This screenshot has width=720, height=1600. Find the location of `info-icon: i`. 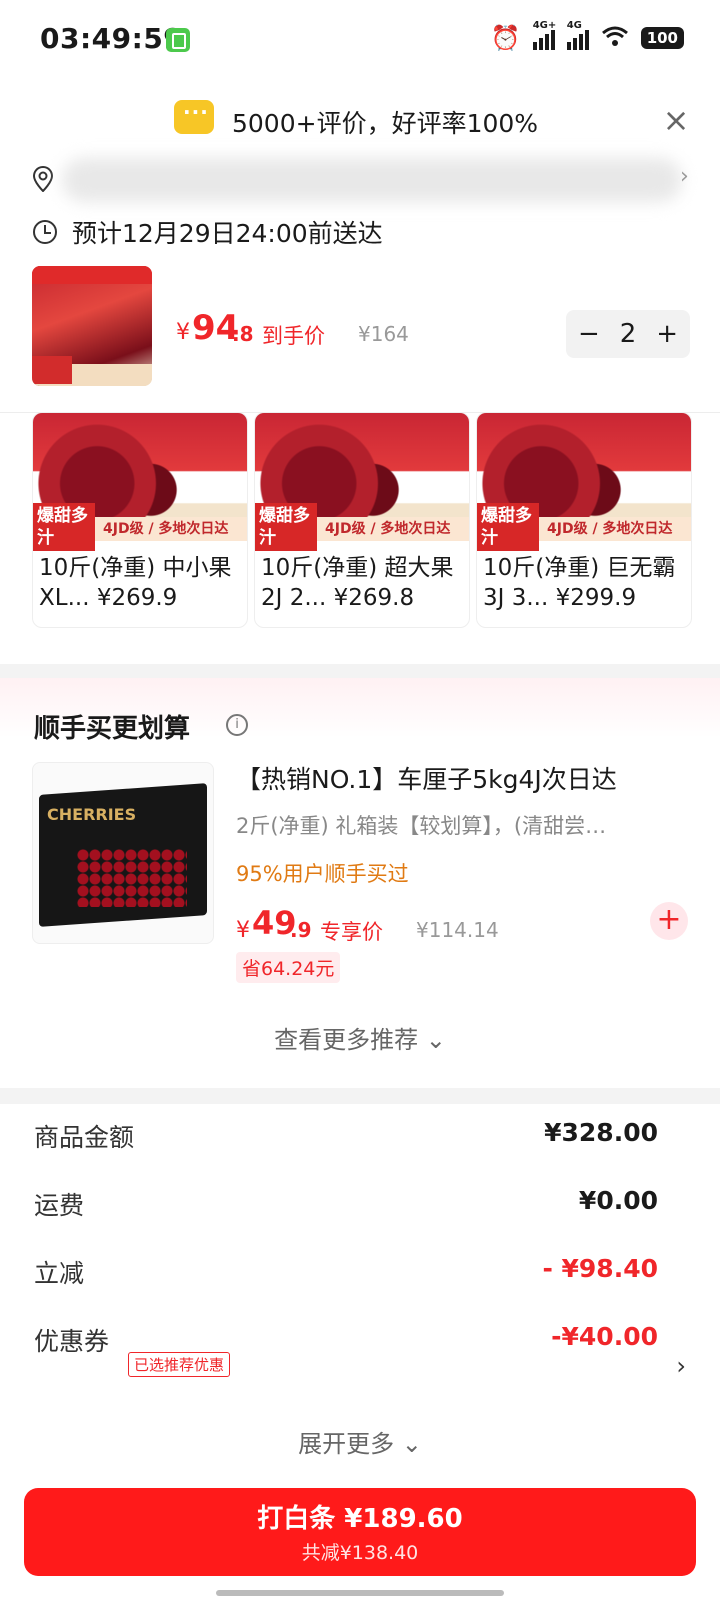

info-icon: i is located at coordinates (237, 725).